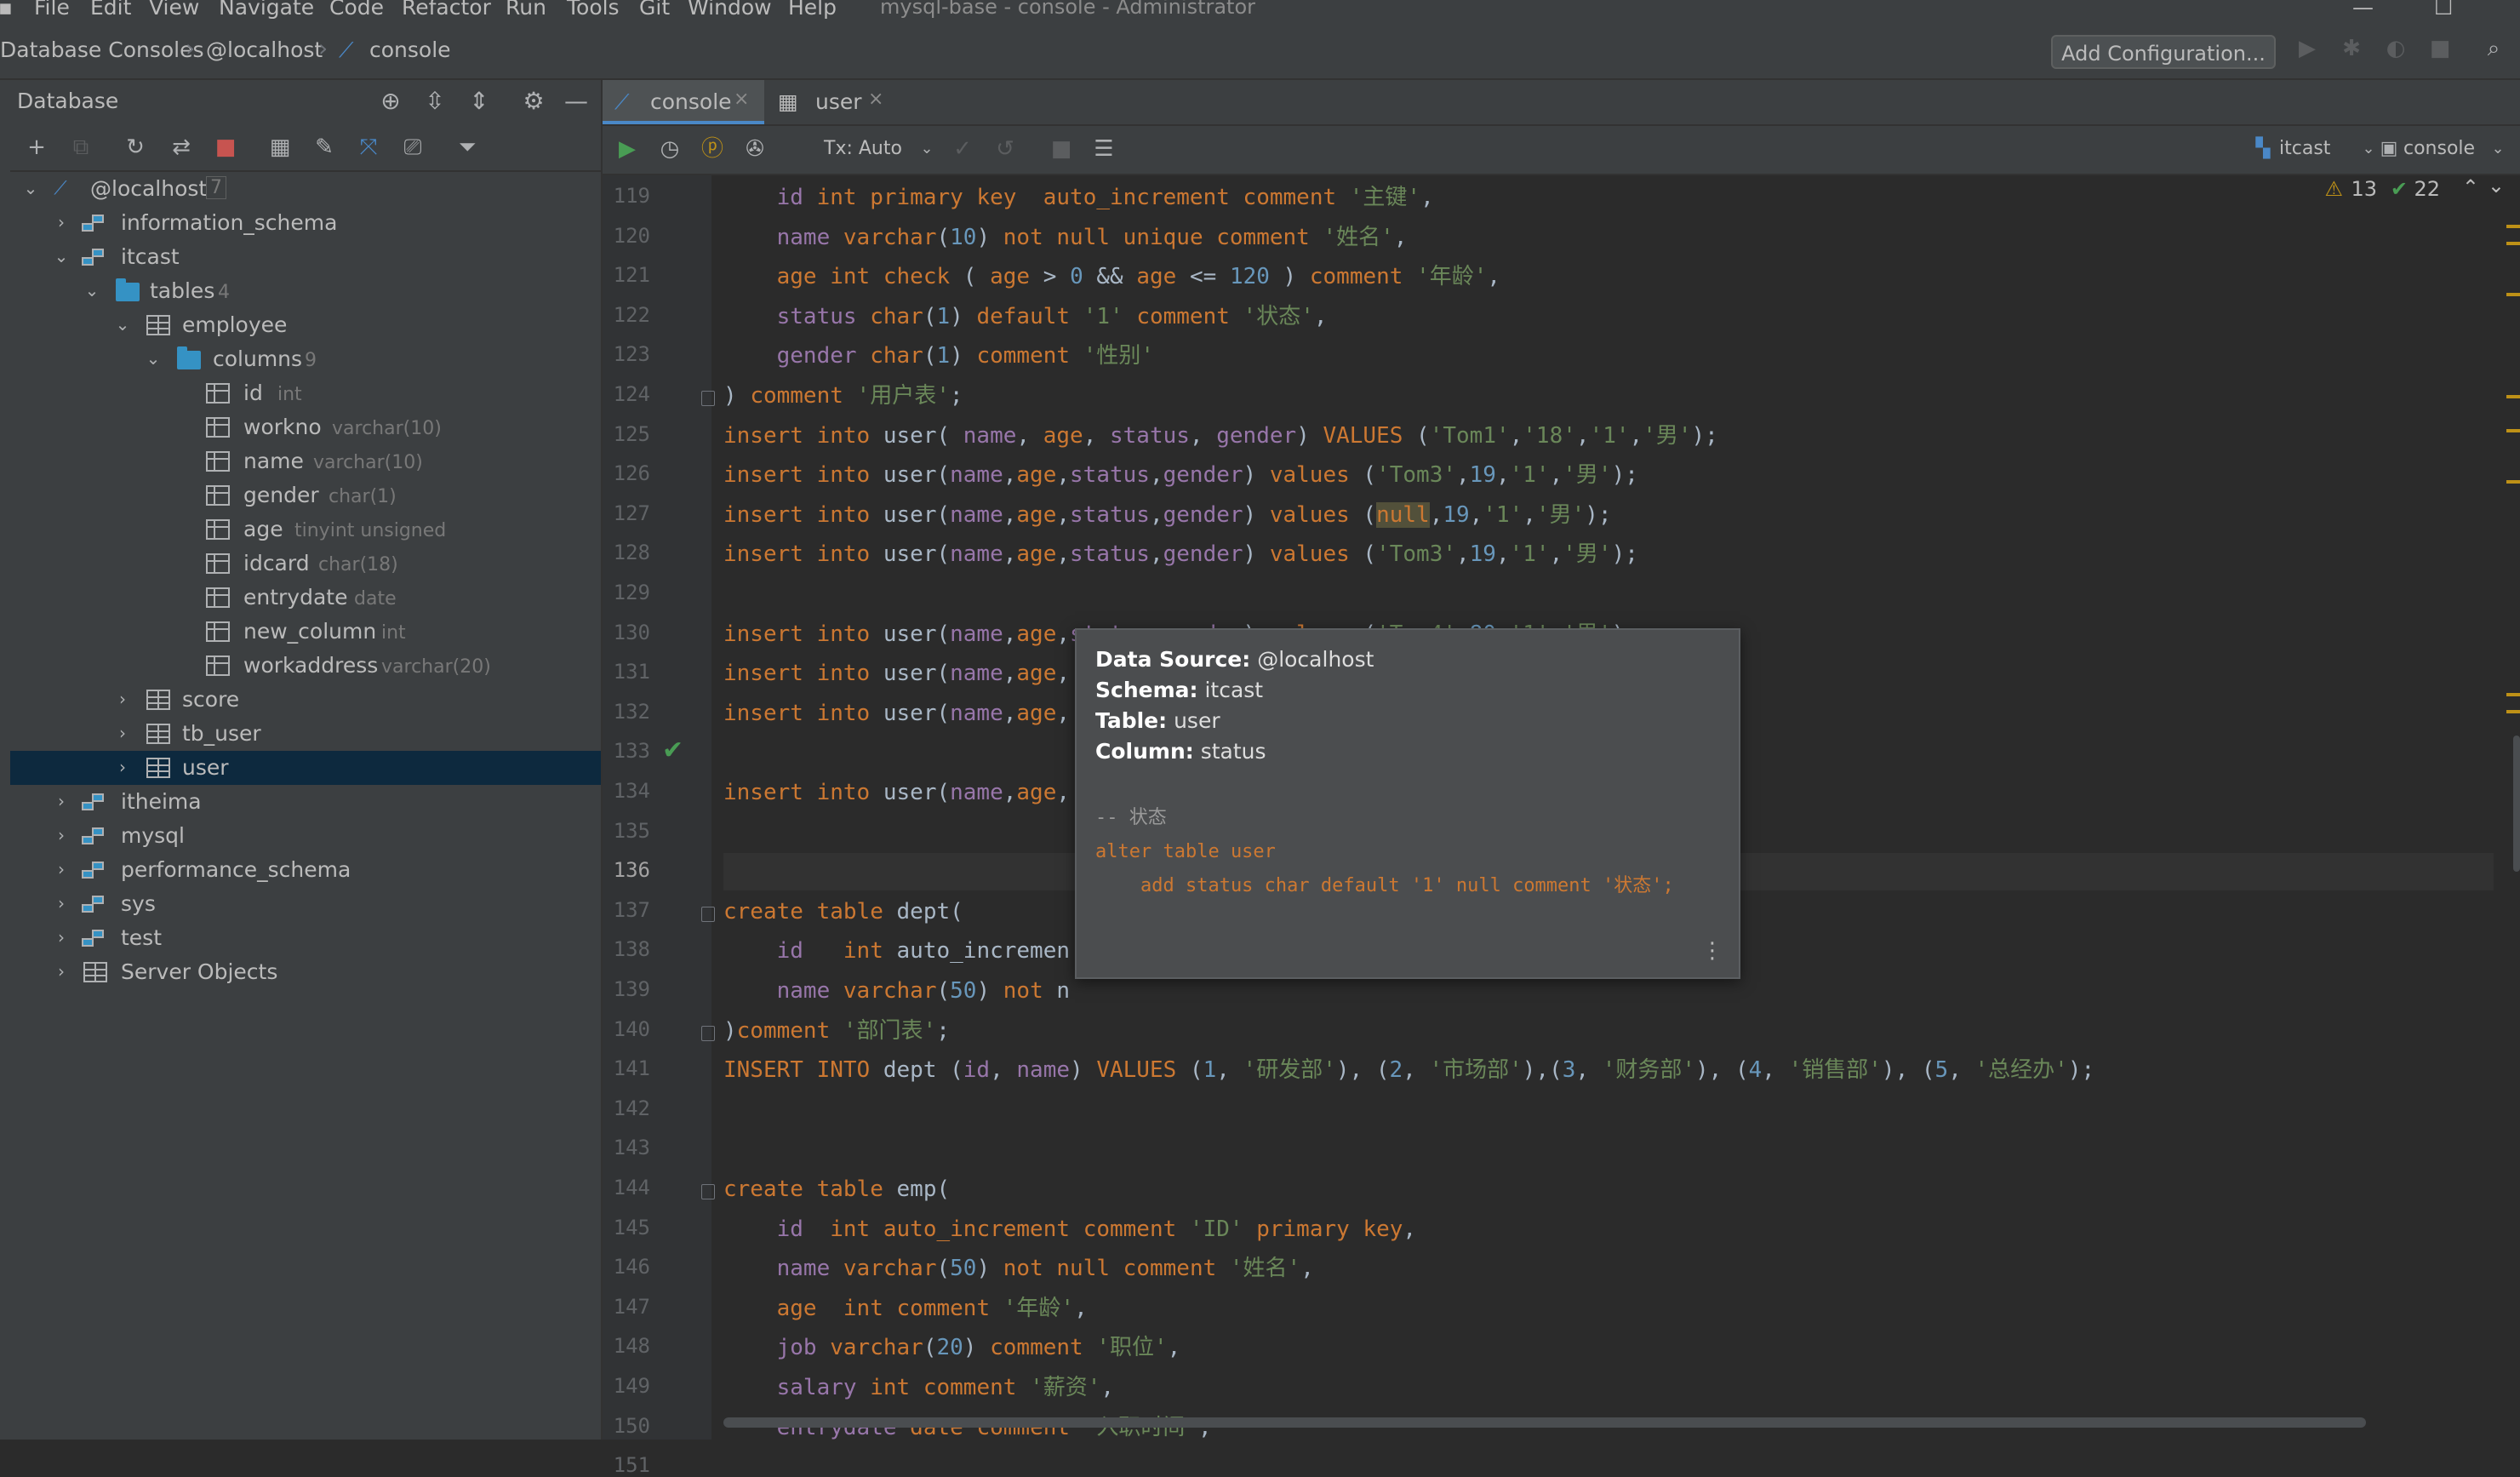 Image resolution: width=2520 pixels, height=1477 pixels. I want to click on session-selector: console, so click(2439, 148).